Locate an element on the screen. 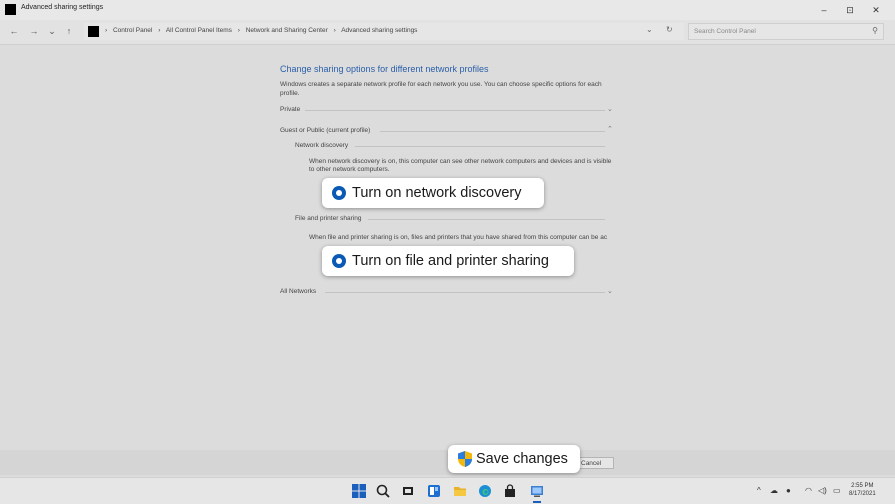  close-button: ✕ is located at coordinates (876, 10).